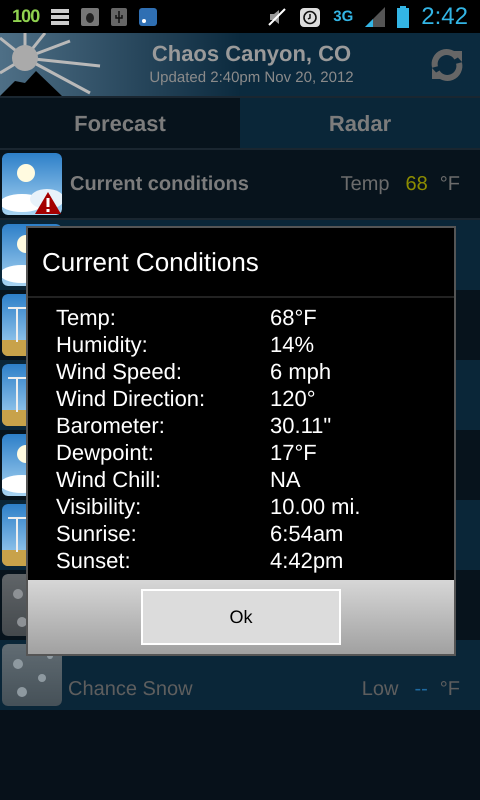  I want to click on condition-label: Wind Chill:, so click(109, 479).